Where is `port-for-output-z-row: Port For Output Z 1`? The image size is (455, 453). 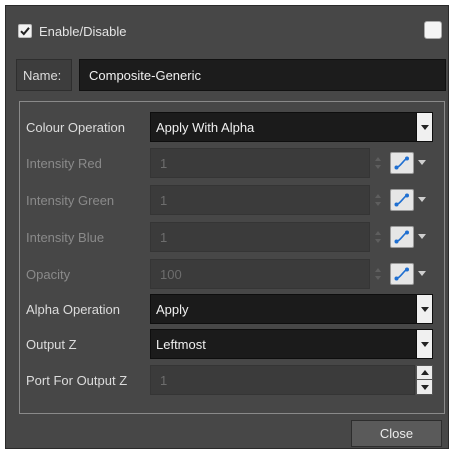
port-for-output-z-row: Port For Output Z 1 is located at coordinates (232, 380).